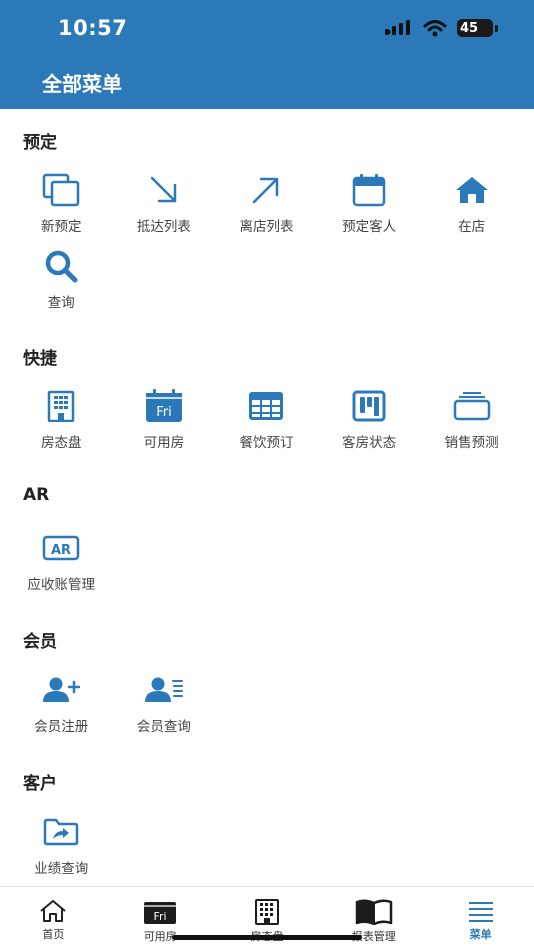 The image size is (534, 950). Describe the element at coordinates (82, 84) in the screenshot. I see `page-title: 全部菜单` at that location.